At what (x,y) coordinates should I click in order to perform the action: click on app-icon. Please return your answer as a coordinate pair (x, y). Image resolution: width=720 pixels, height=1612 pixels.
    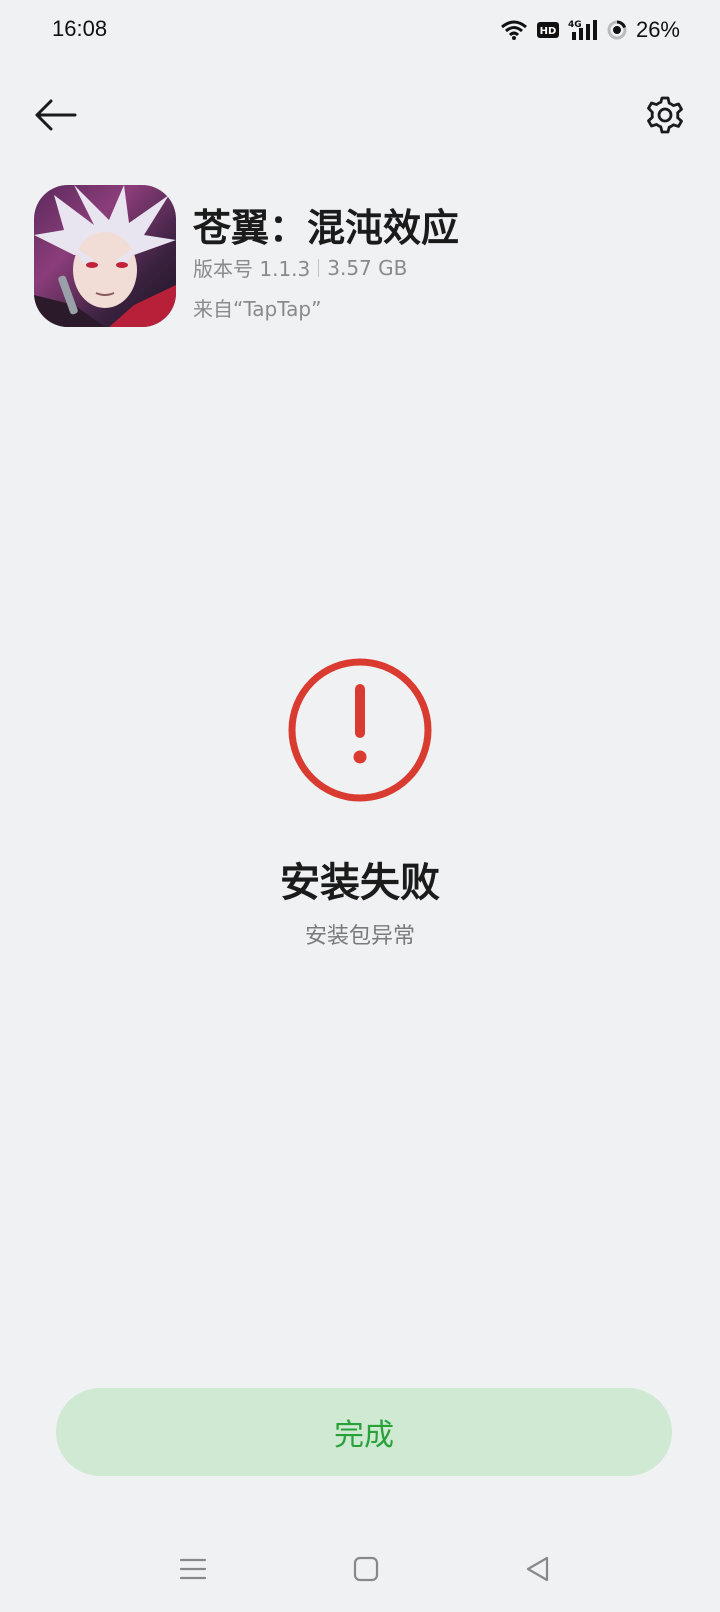
    Looking at the image, I should click on (105, 256).